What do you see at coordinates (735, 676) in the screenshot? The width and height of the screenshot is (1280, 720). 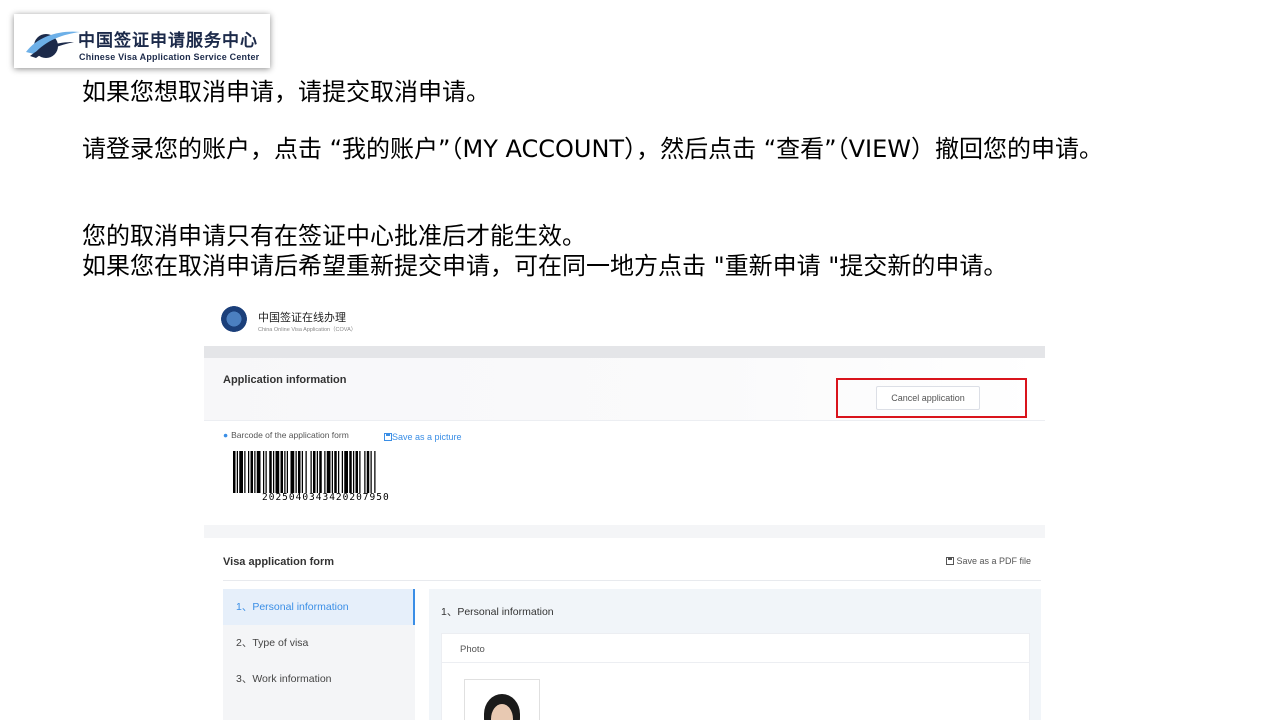 I see `photo-section: Photo` at bounding box center [735, 676].